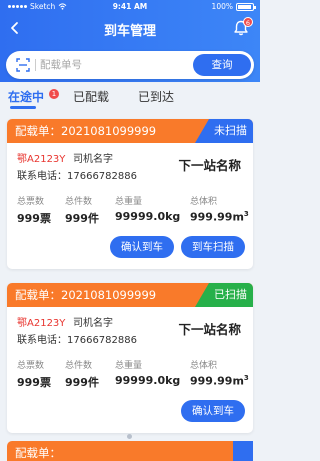  I want to click on tab-in-transit: 在途中, so click(26, 96).